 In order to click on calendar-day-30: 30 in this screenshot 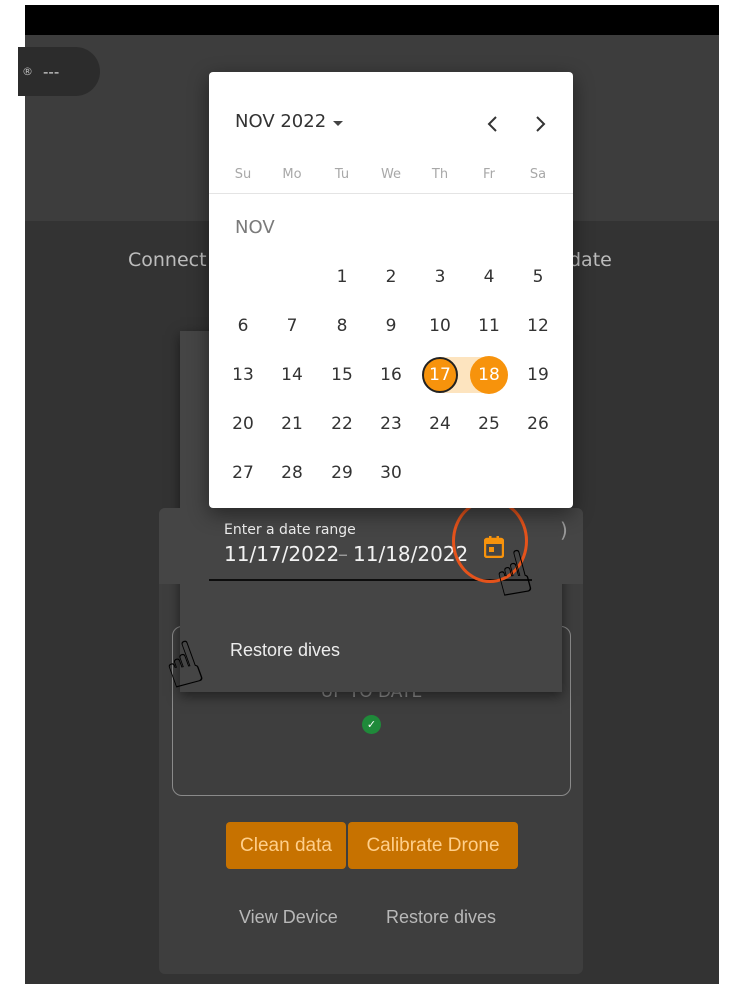, I will do `click(391, 473)`.